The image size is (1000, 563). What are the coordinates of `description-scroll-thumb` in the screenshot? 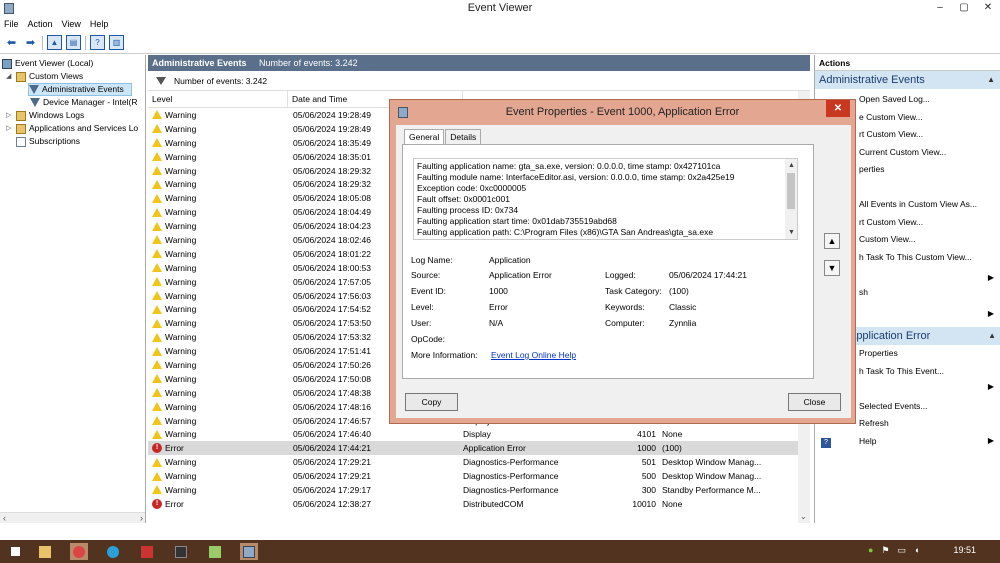 It's located at (791, 191).